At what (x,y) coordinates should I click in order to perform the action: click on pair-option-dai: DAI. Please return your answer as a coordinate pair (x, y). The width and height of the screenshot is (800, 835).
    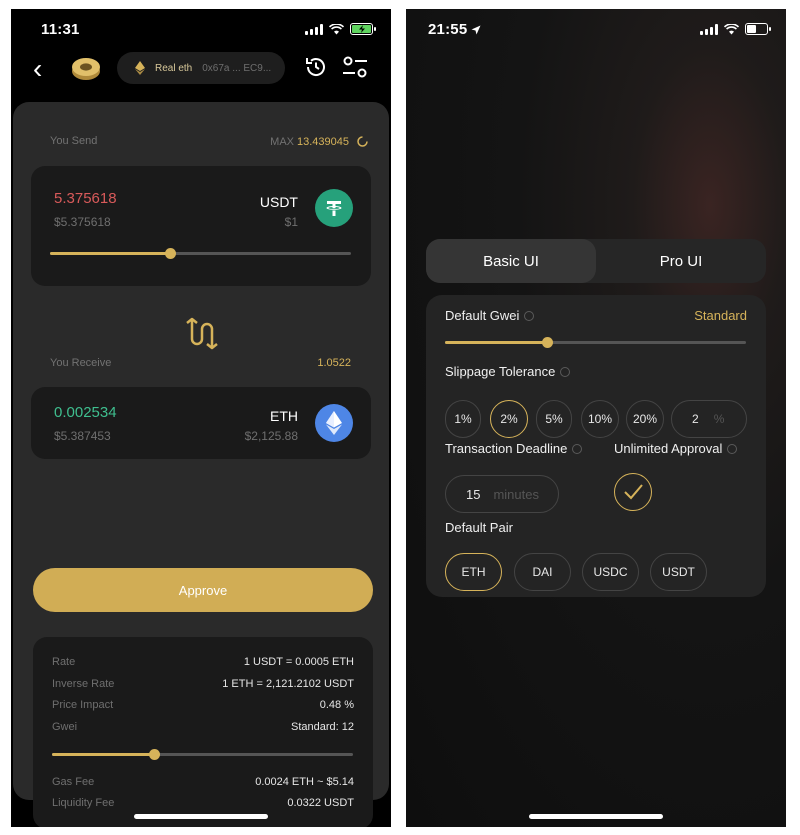
    Looking at the image, I should click on (542, 572).